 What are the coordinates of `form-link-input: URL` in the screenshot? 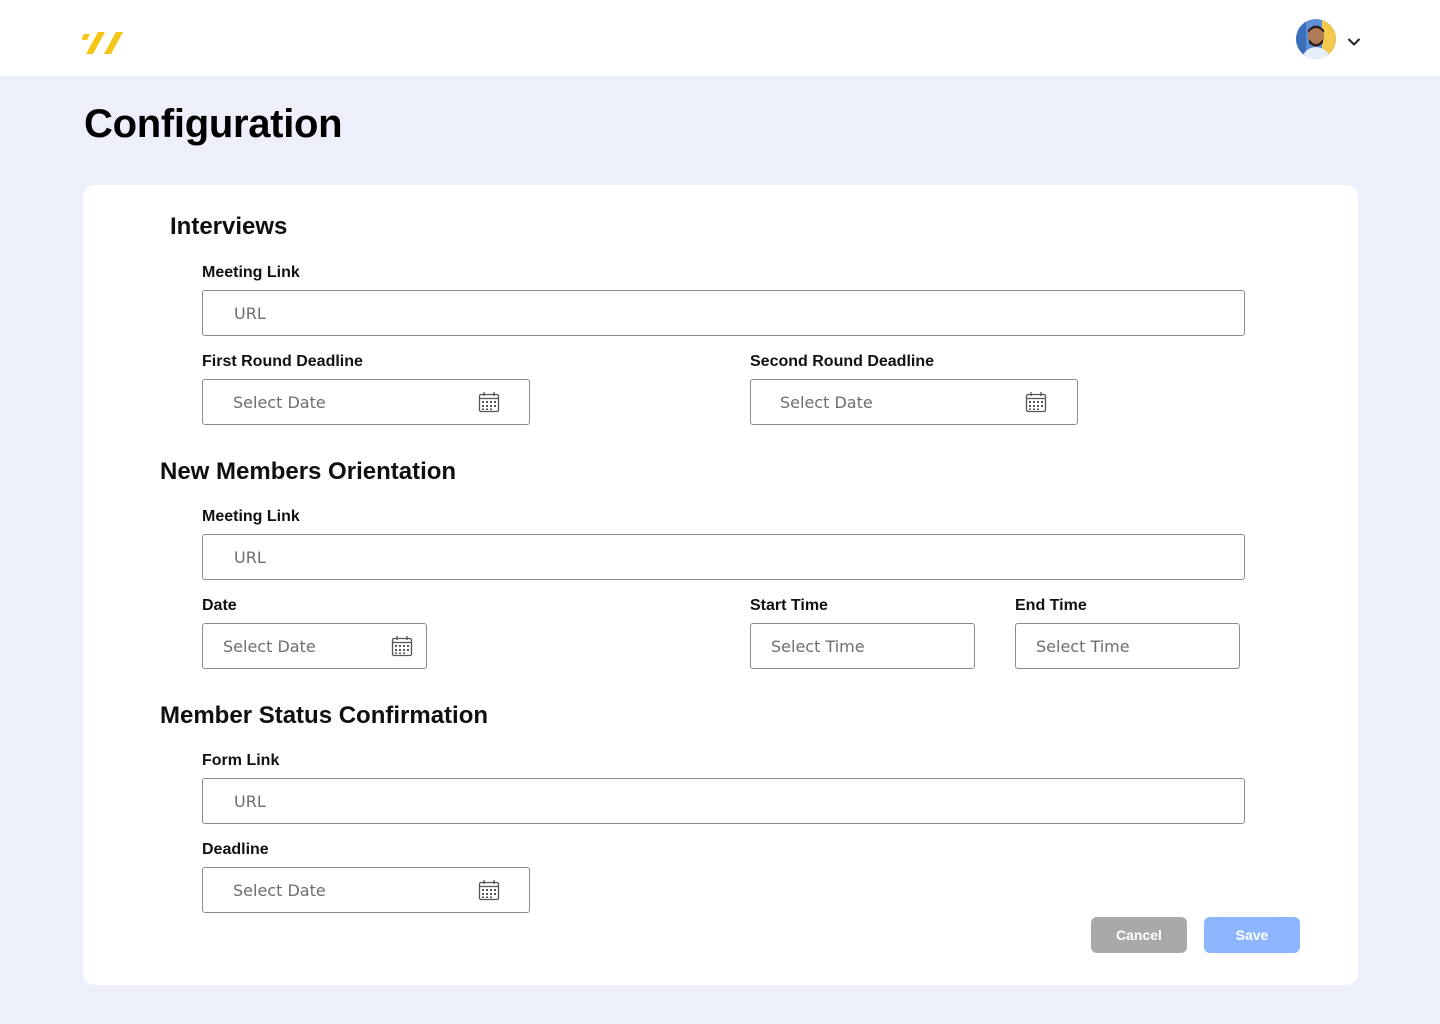 It's located at (723, 801).